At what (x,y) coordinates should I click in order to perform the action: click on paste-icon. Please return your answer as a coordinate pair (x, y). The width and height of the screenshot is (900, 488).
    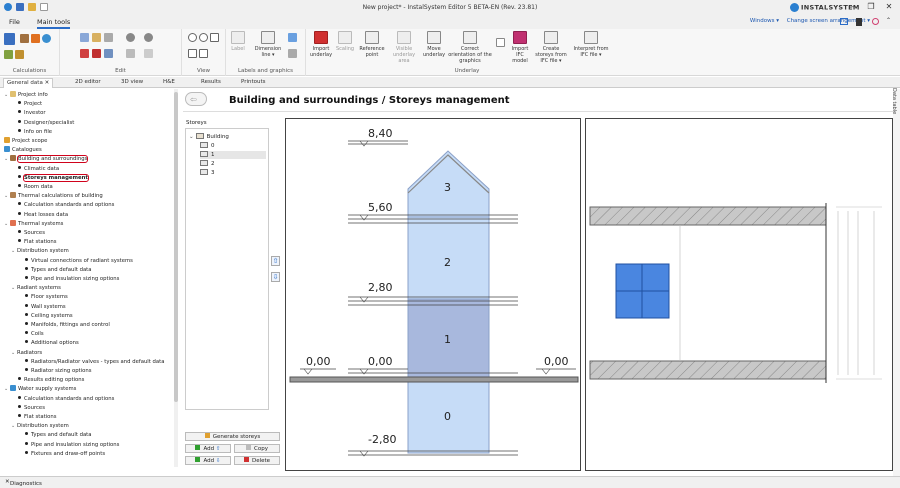
    Looking at the image, I should click on (96, 37).